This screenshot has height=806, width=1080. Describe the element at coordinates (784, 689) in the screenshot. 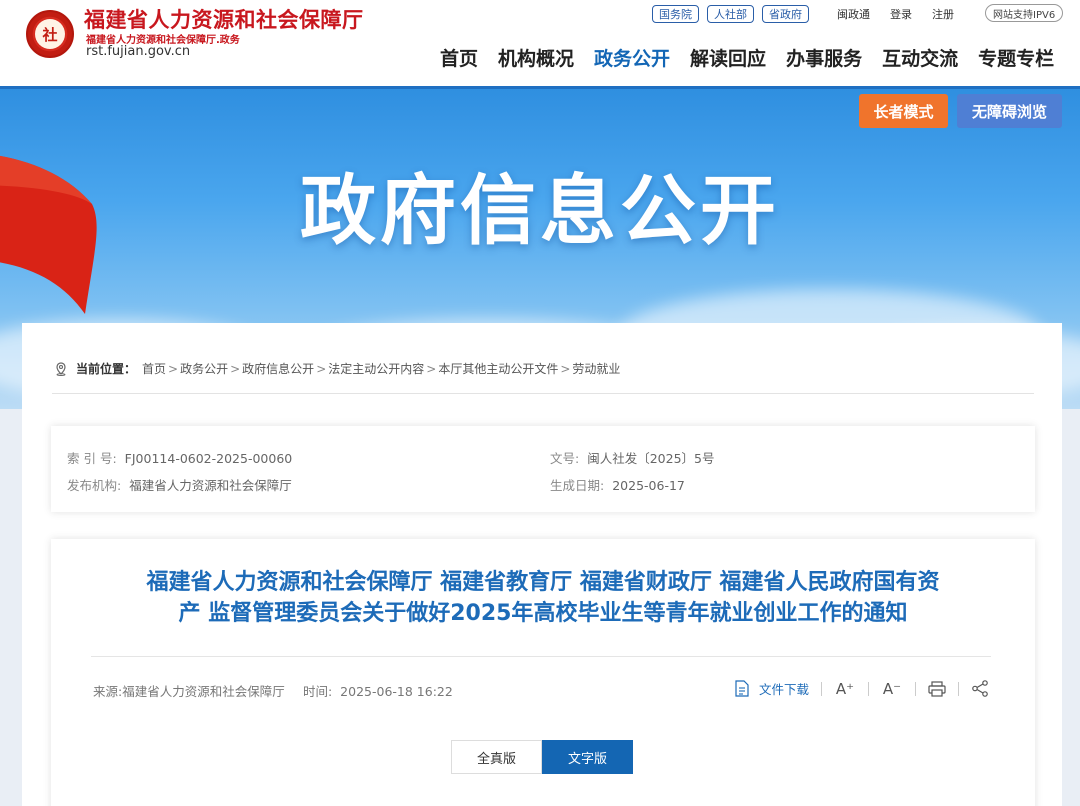

I see `file-download-label: 文件下载` at that location.